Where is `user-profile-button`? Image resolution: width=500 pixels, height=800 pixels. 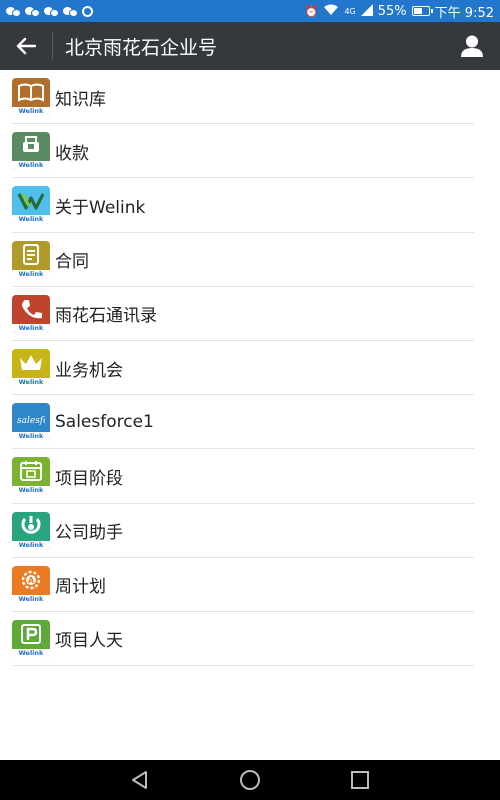
user-profile-button is located at coordinates (472, 46).